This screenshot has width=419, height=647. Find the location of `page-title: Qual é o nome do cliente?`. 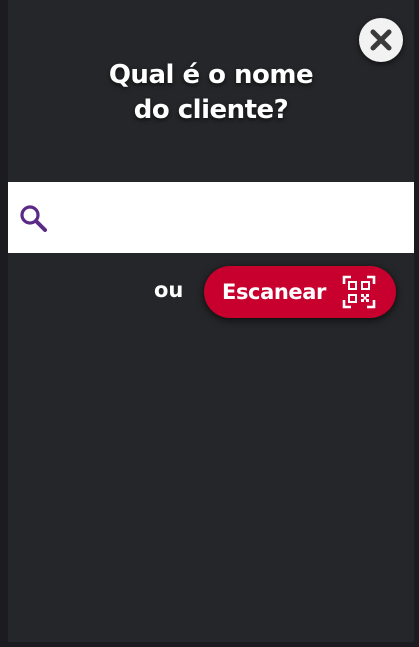

page-title: Qual é o nome do cliente? is located at coordinates (211, 92).